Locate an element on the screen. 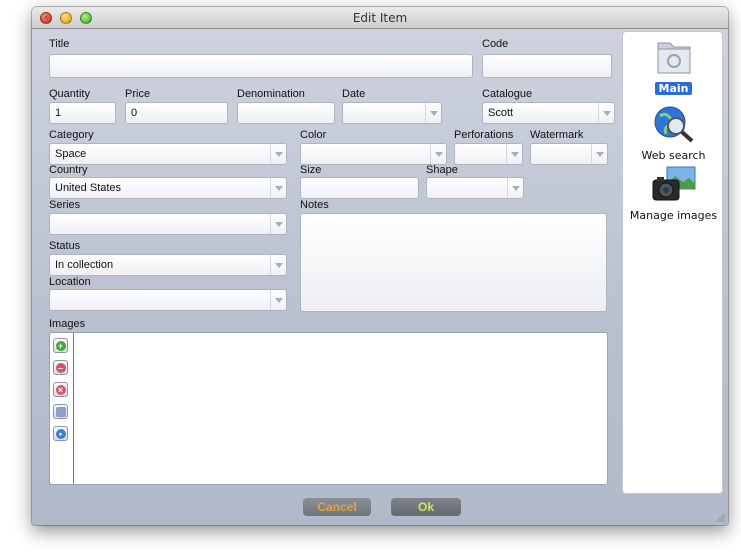  side-item-main: Main is located at coordinates (673, 66).